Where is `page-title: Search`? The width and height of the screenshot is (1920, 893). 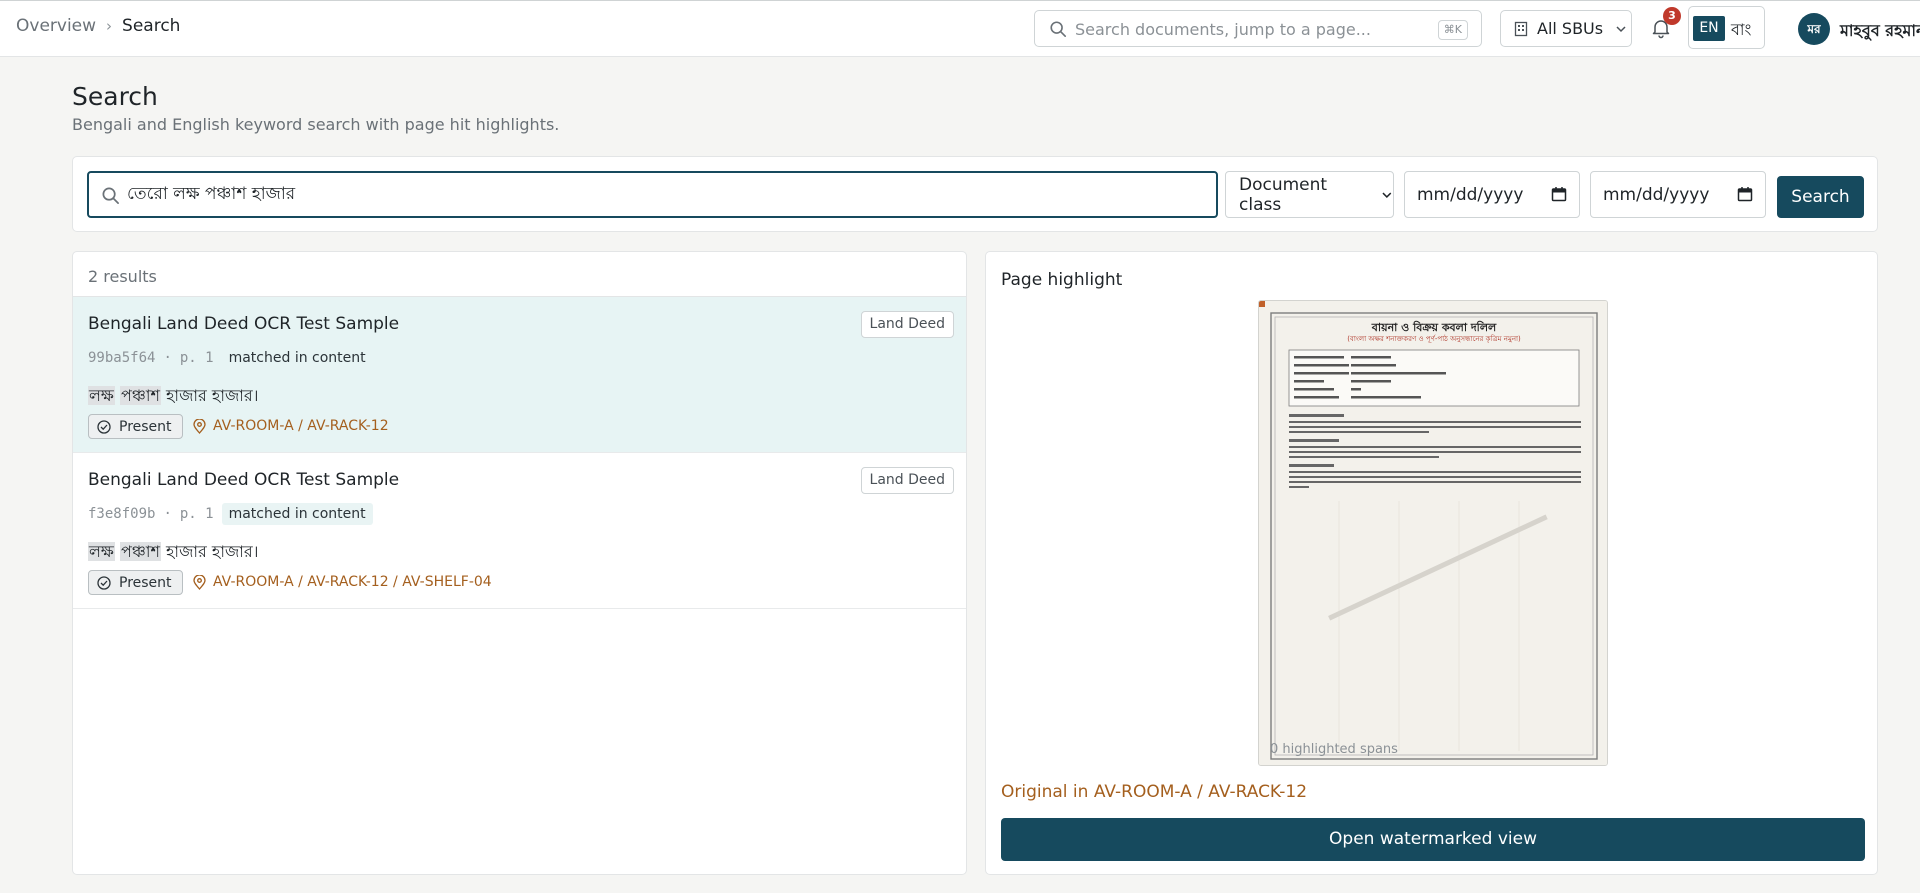 page-title: Search is located at coordinates (115, 96).